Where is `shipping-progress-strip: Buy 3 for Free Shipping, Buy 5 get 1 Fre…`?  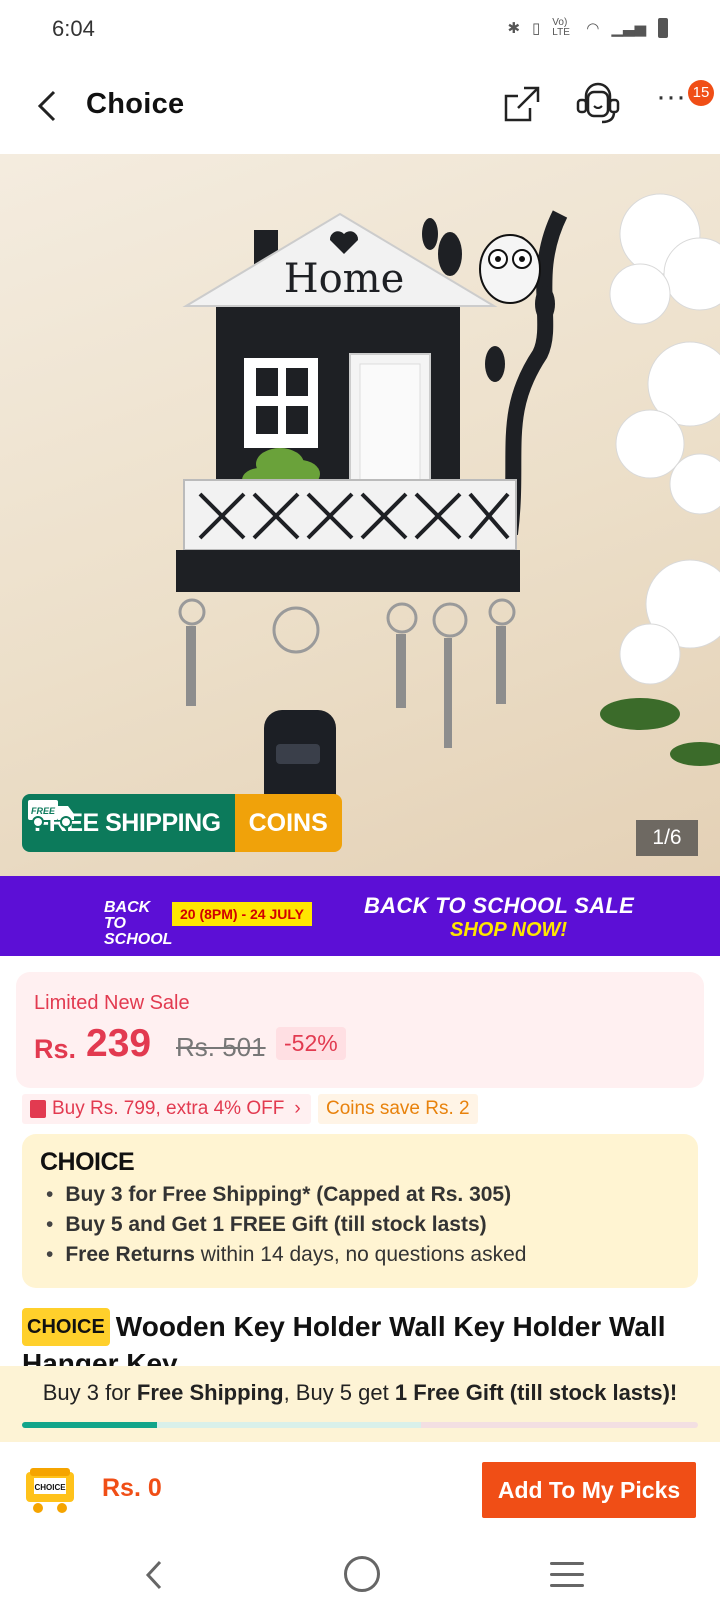 shipping-progress-strip: Buy 3 for Free Shipping, Buy 5 get 1 Fre… is located at coordinates (360, 1404).